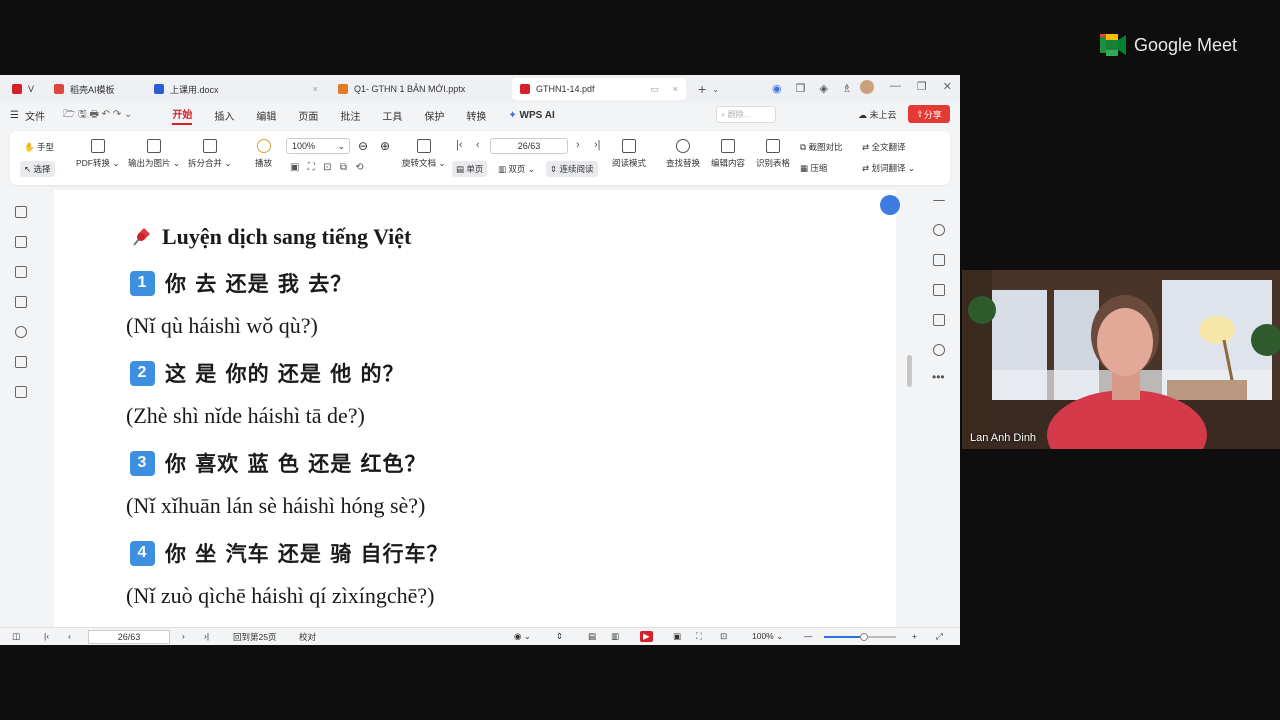 This screenshot has height=720, width=1280. I want to click on split-merge-button: 拆分合并 ⌄, so click(210, 154).